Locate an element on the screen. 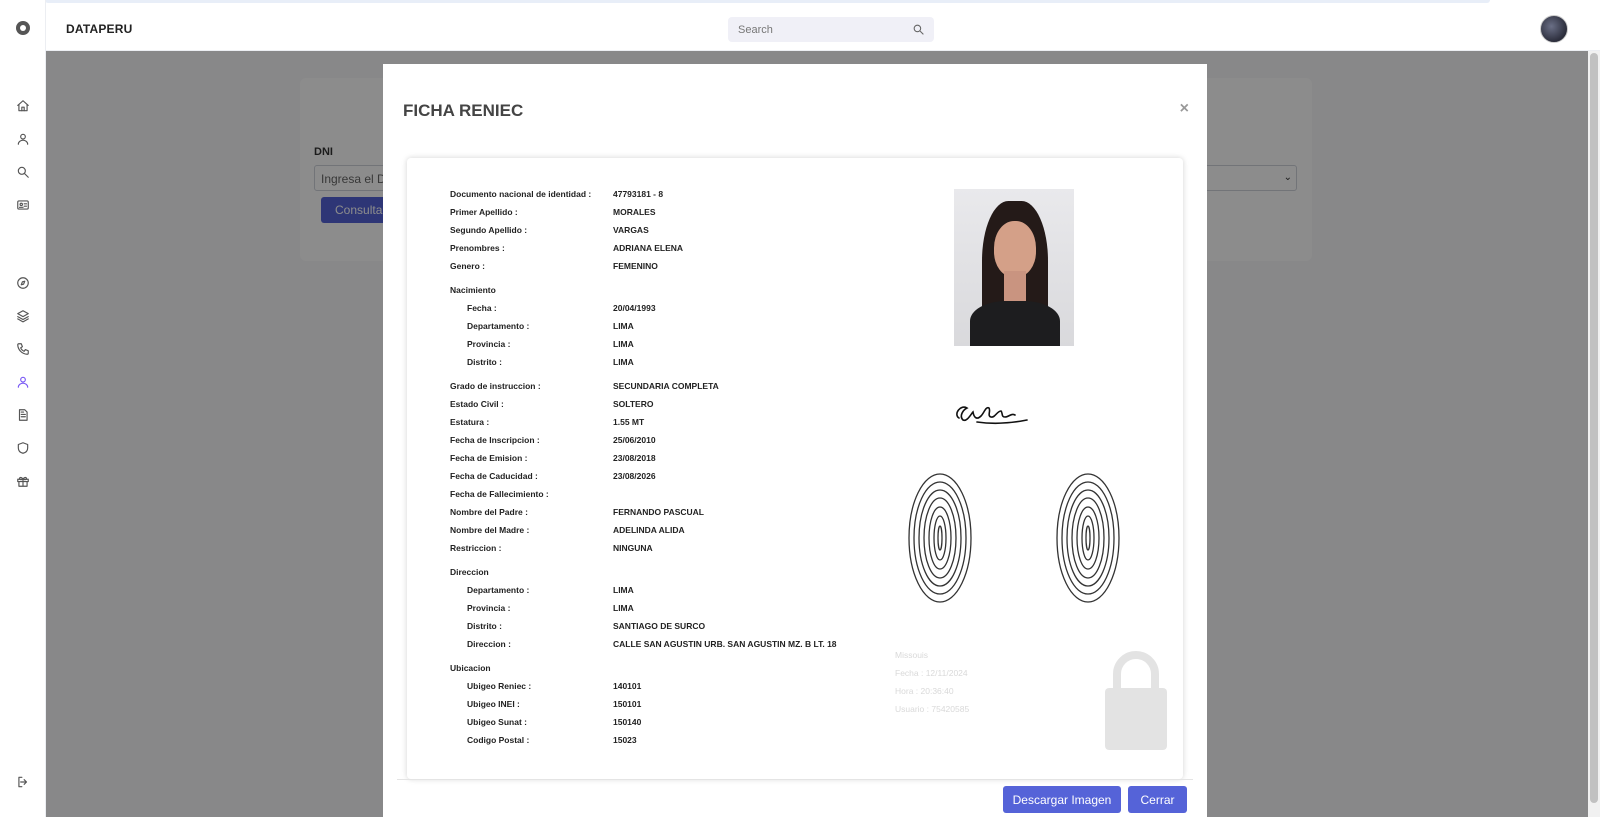 The image size is (1600, 817). field-label: Ubigeo Sunat : is located at coordinates (497, 722).